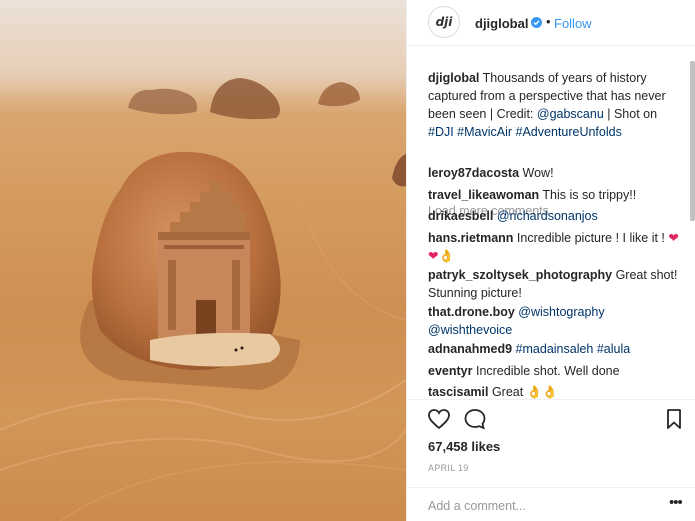 The width and height of the screenshot is (695, 521). I want to click on comment-username: tascisamil, so click(458, 392).